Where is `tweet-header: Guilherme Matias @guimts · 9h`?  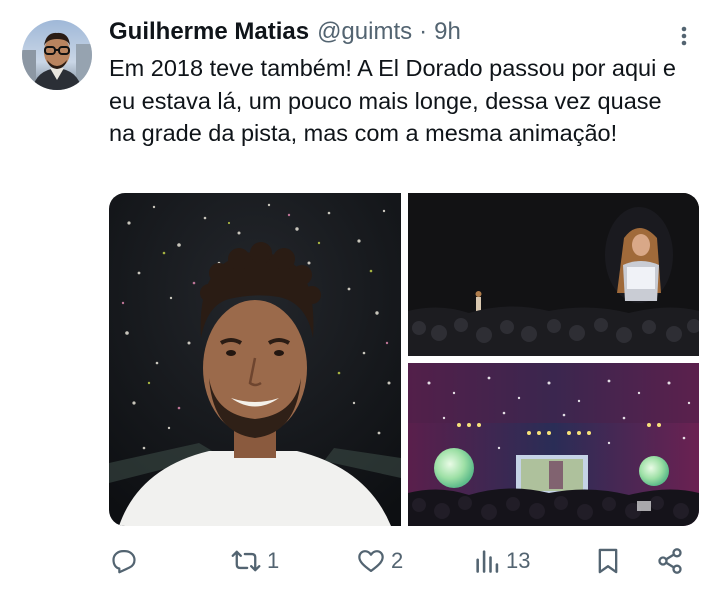
tweet-header: Guilherme Matias @guimts · 9h is located at coordinates (285, 32).